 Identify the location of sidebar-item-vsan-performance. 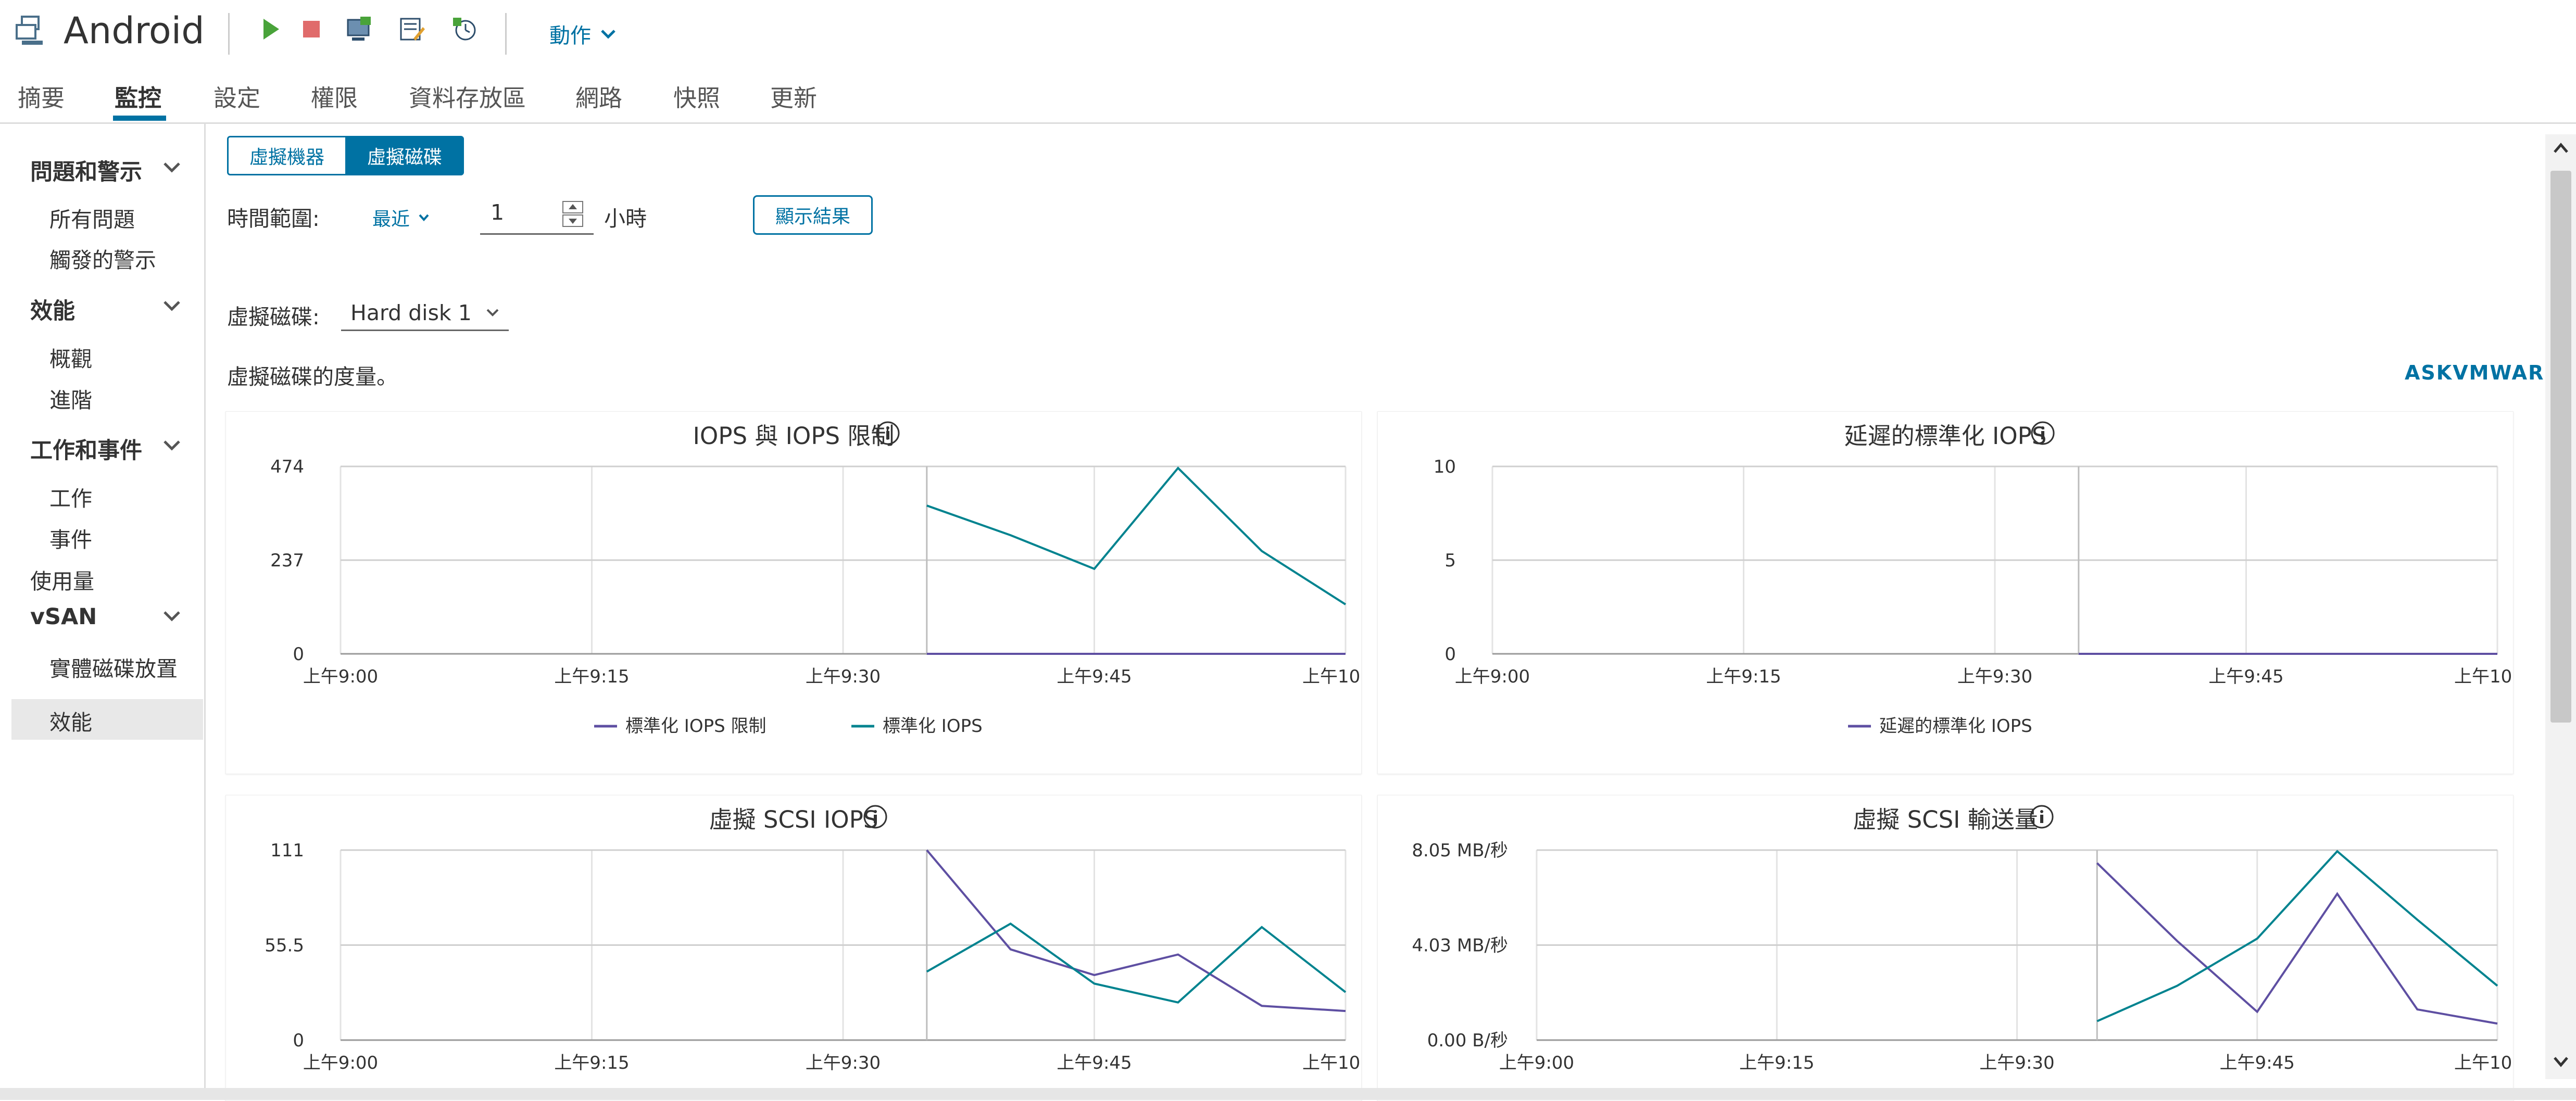
(107, 719).